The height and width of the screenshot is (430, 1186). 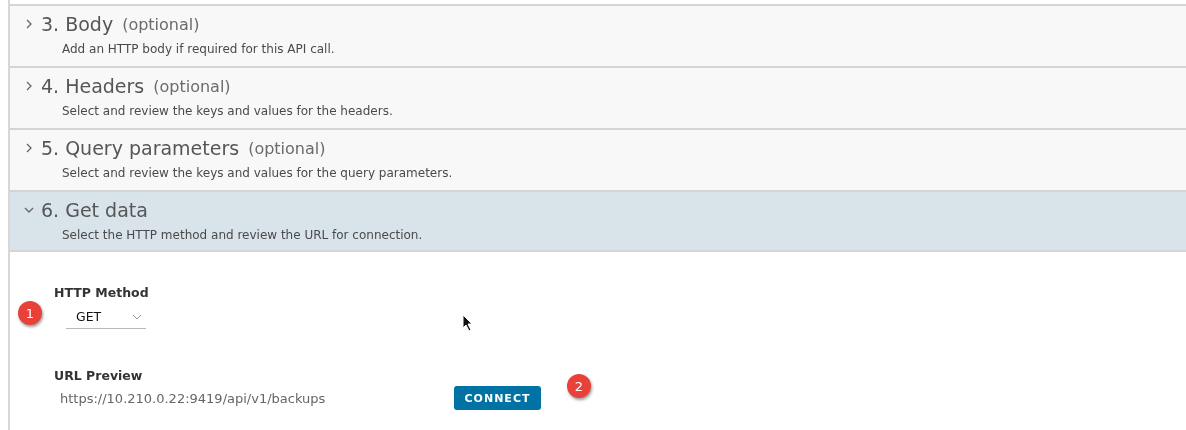 What do you see at coordinates (468, 323) in the screenshot?
I see `mouse-pointer-icon` at bounding box center [468, 323].